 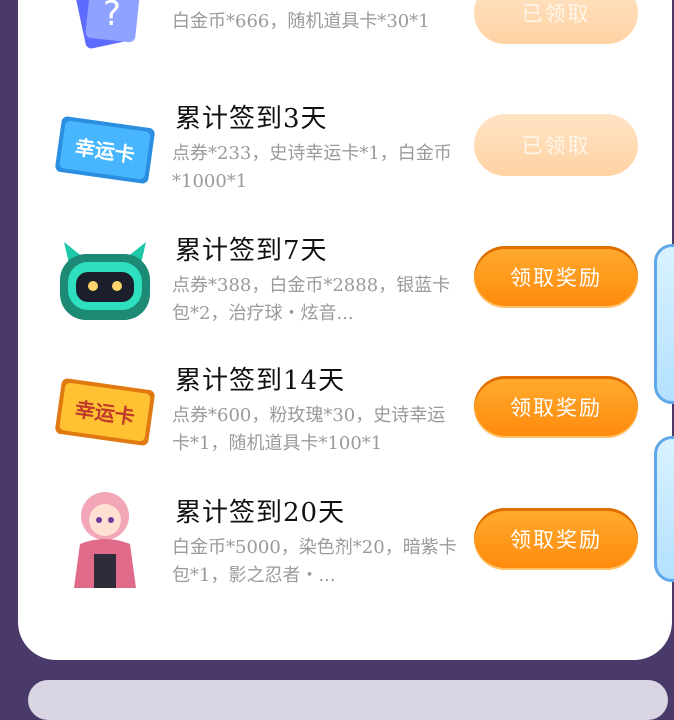 I want to click on ninja-character-icon, so click(x=105, y=539).